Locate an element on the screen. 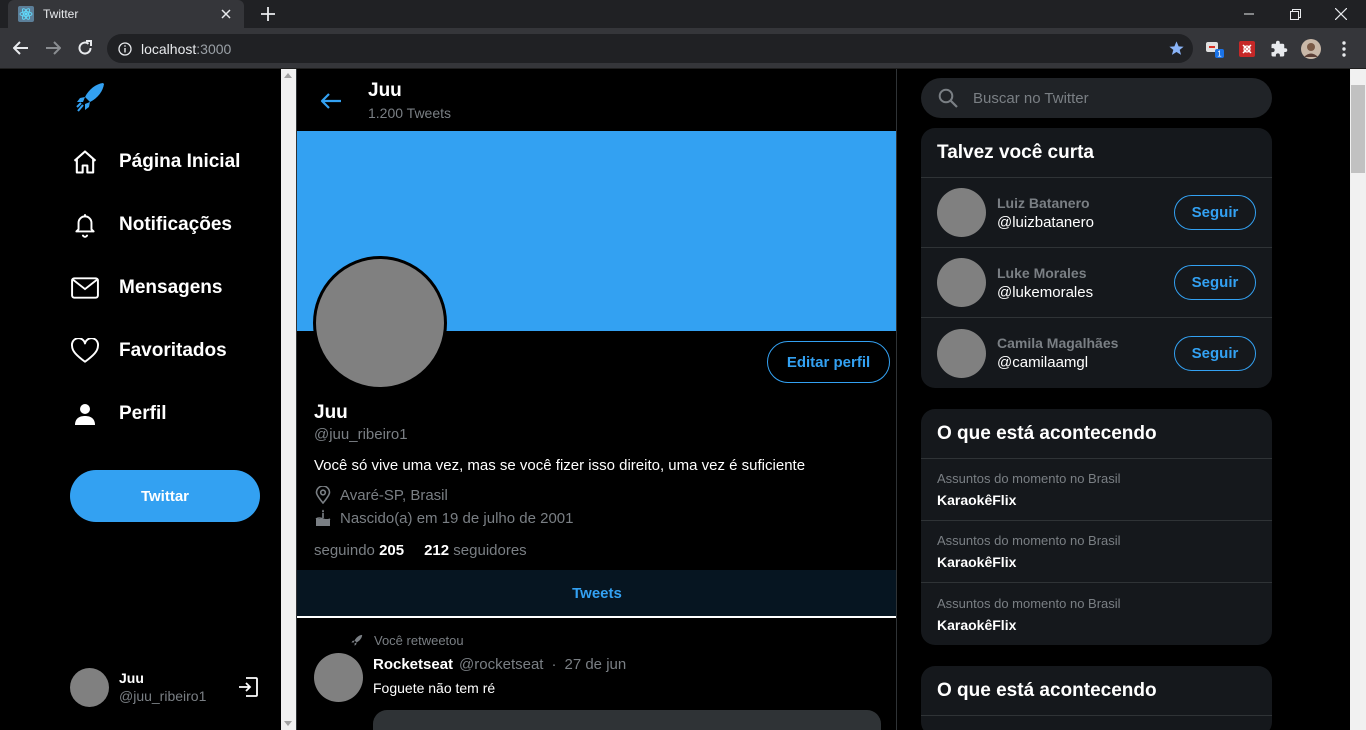 This screenshot has width=1366, height=730. sidebar-item-notifications: Notificações is located at coordinates (151, 225).